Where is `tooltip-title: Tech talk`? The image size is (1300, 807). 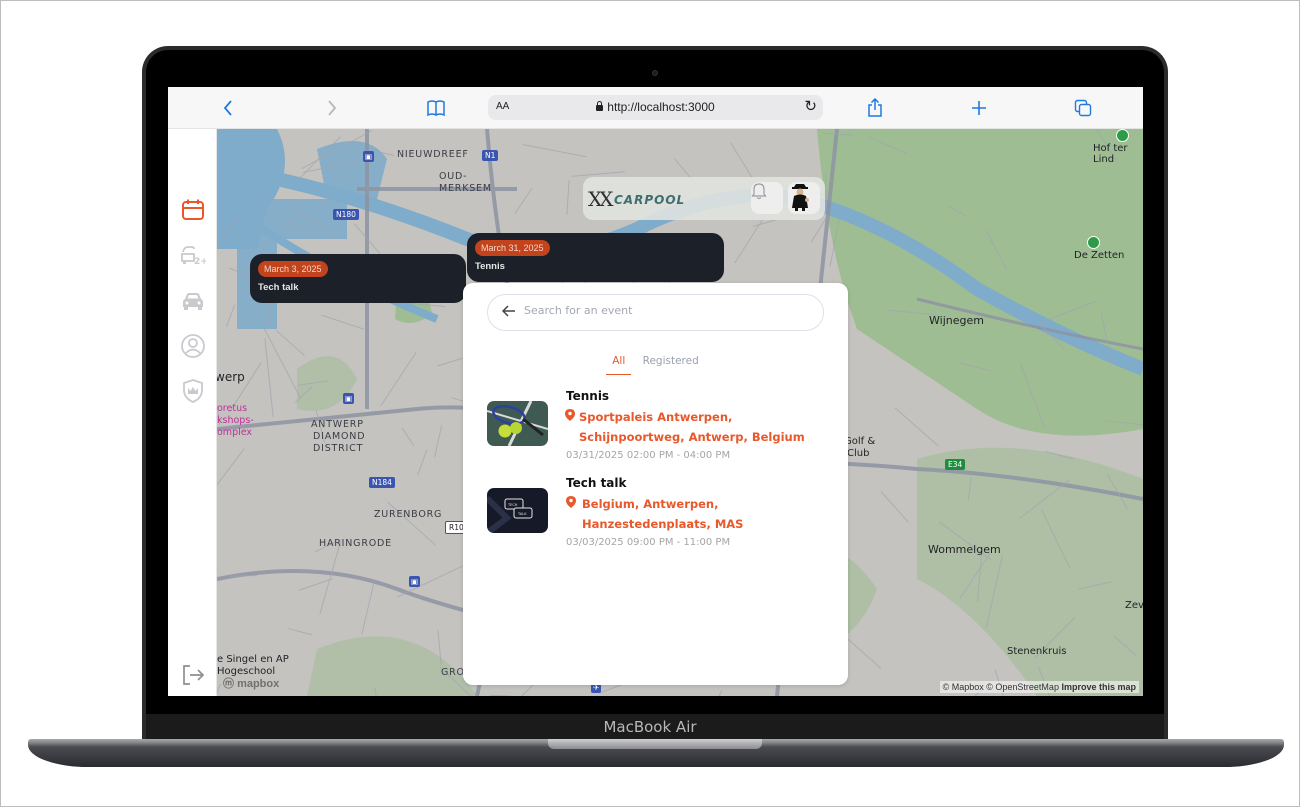
tooltip-title: Tech talk is located at coordinates (278, 287).